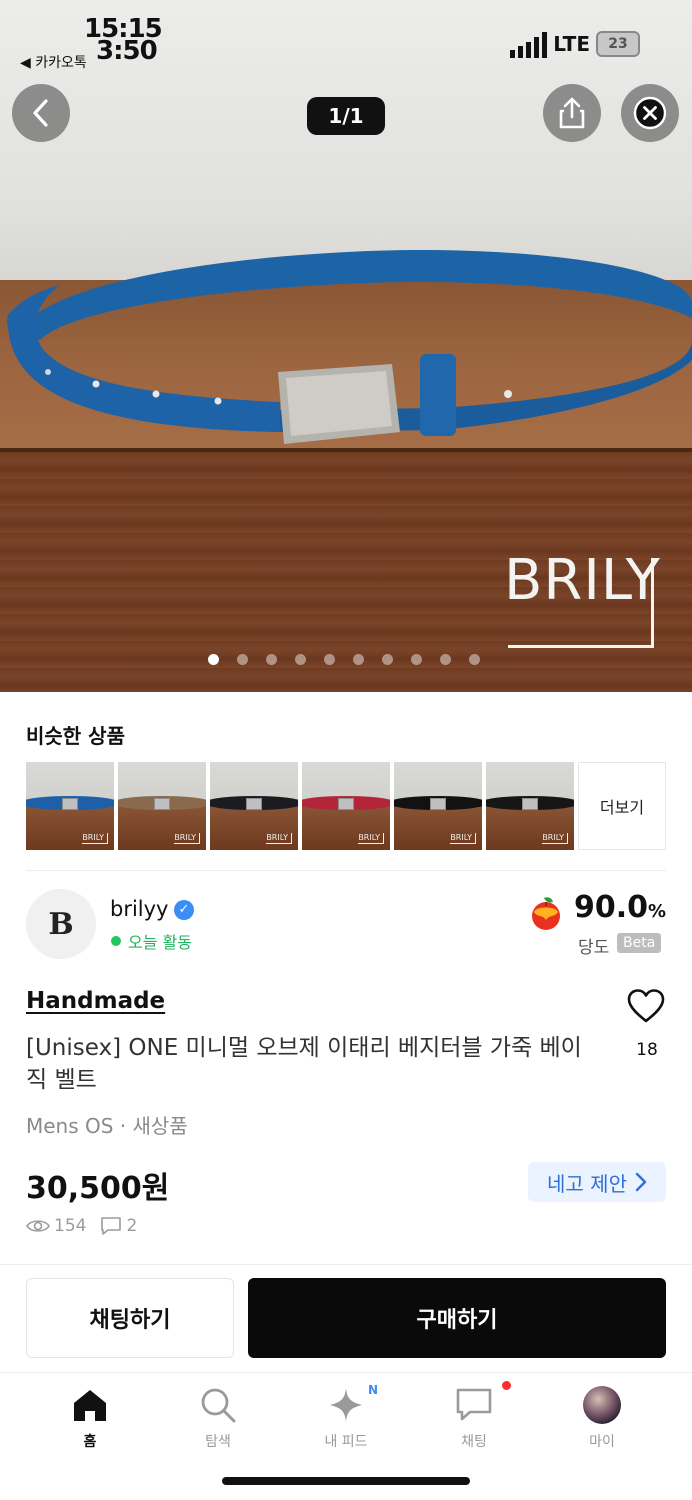  I want to click on tab-label: 채팅, so click(474, 1442).